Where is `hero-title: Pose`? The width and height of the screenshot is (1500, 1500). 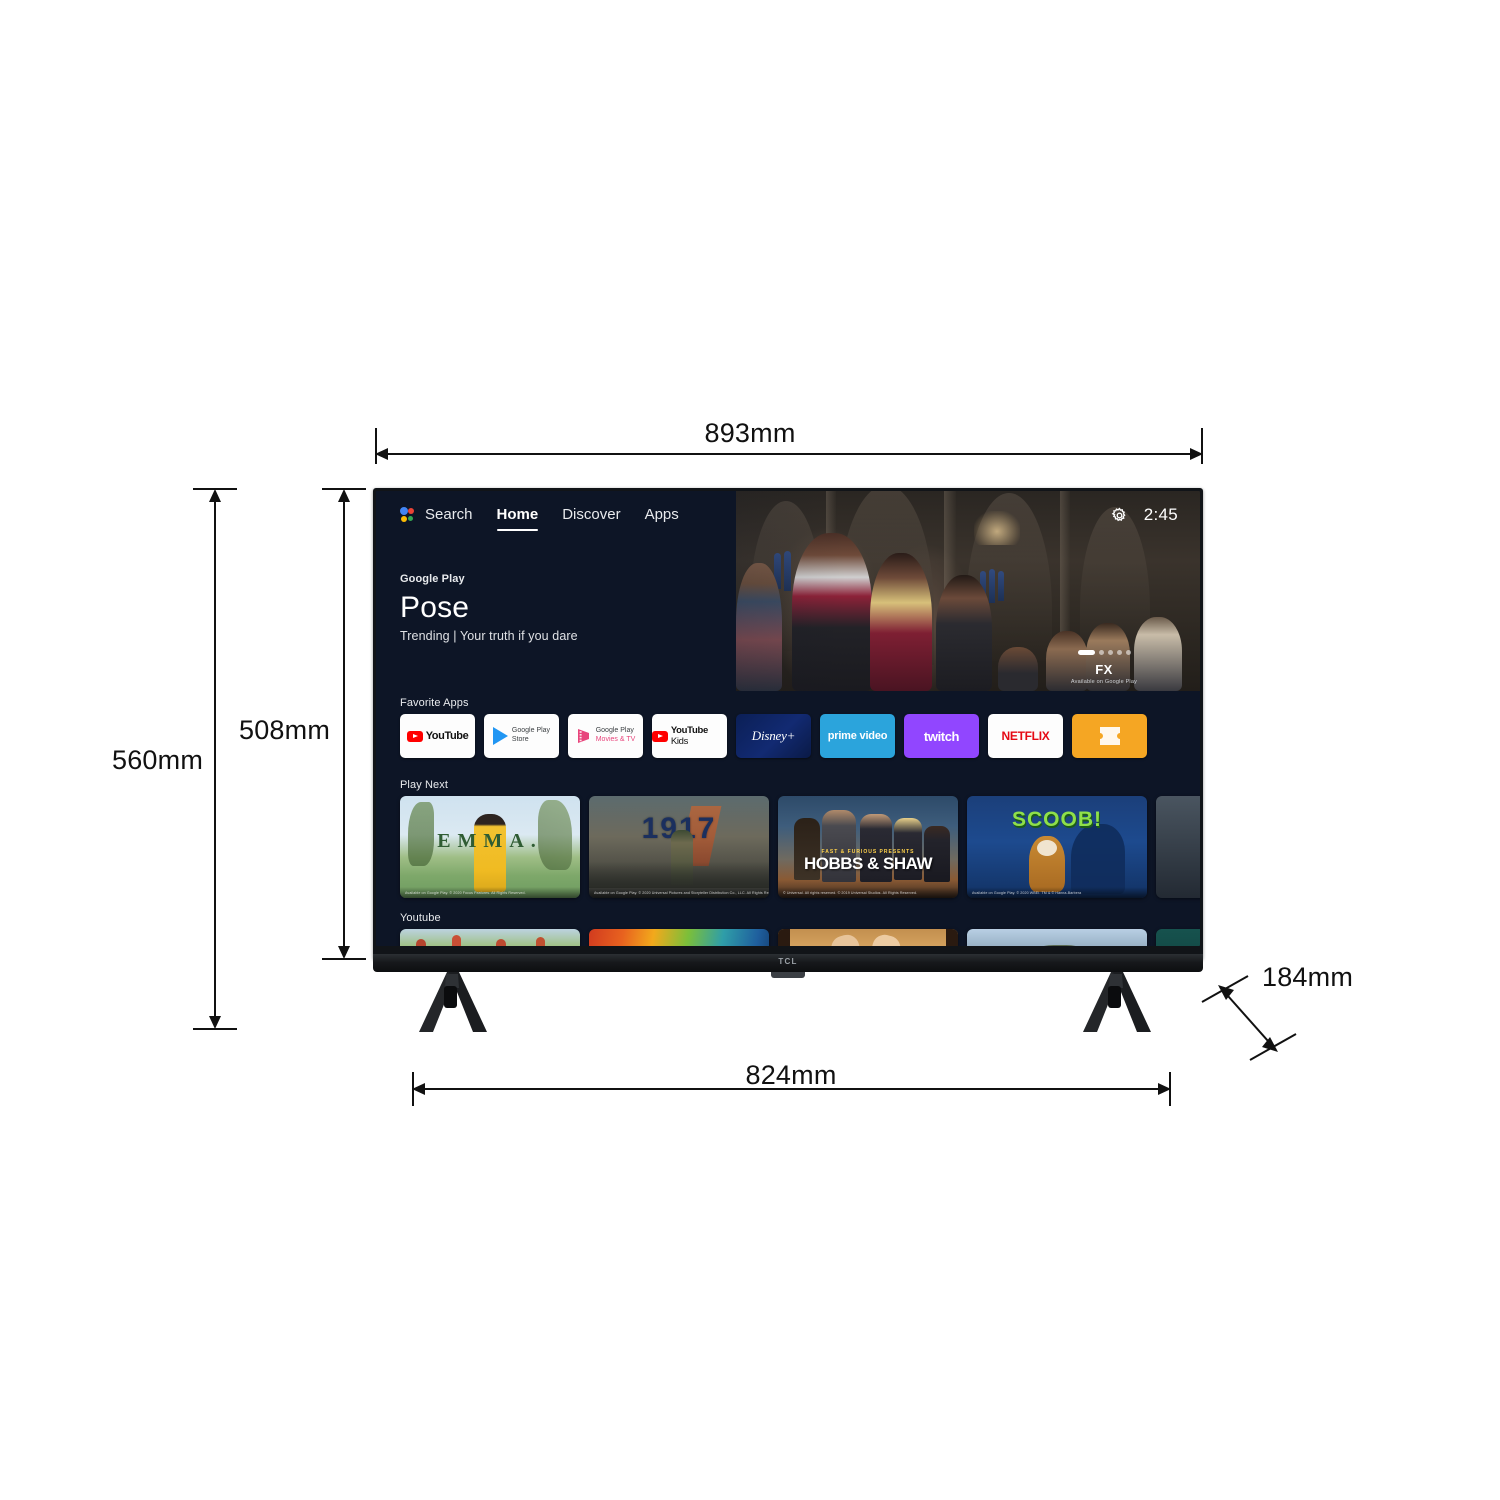
hero-title: Pose is located at coordinates (435, 607).